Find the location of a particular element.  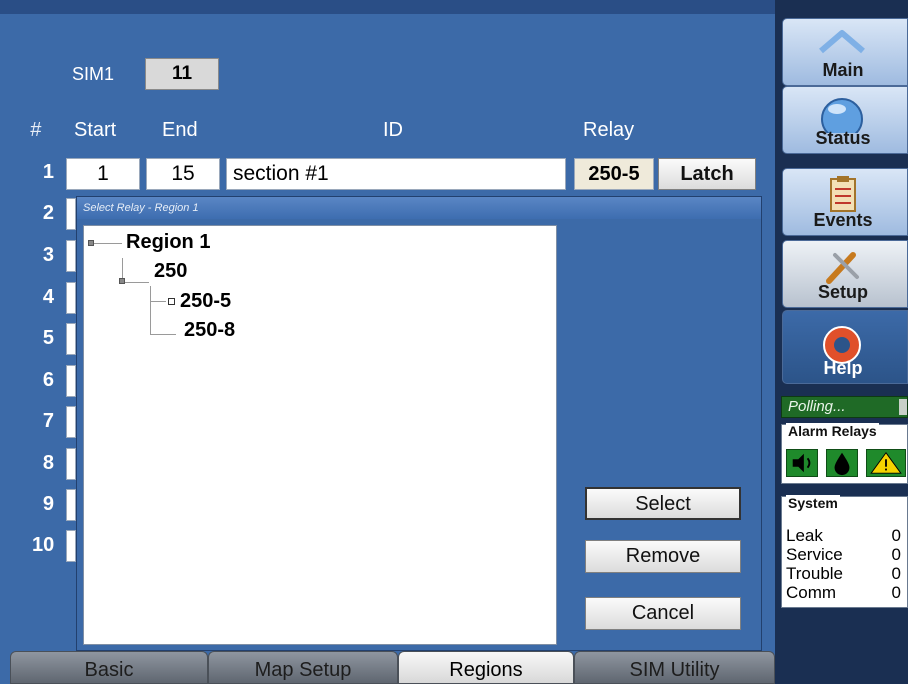

tree-expander-icon is located at coordinates (122, 281).